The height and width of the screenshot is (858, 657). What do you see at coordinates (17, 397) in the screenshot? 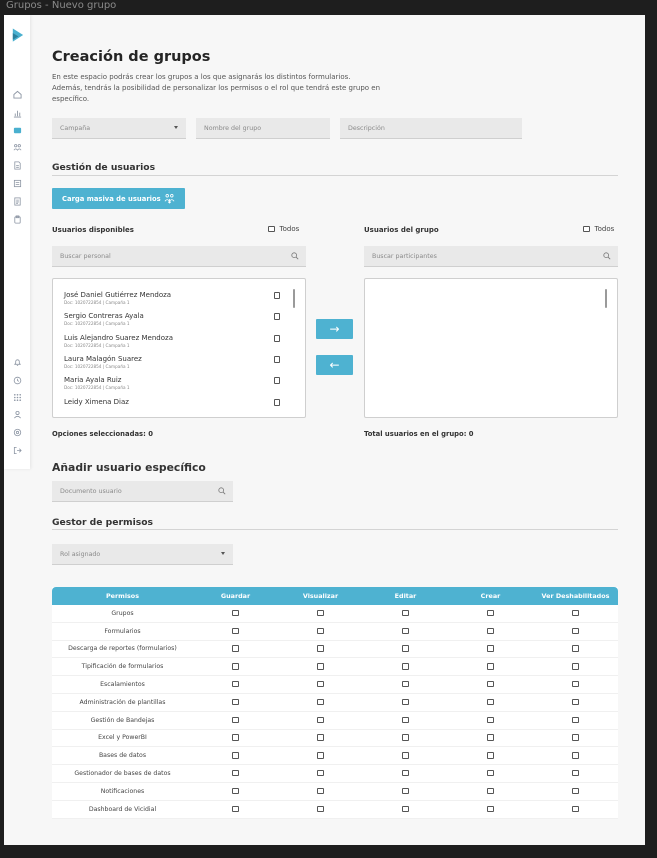
I see `grid-icon` at bounding box center [17, 397].